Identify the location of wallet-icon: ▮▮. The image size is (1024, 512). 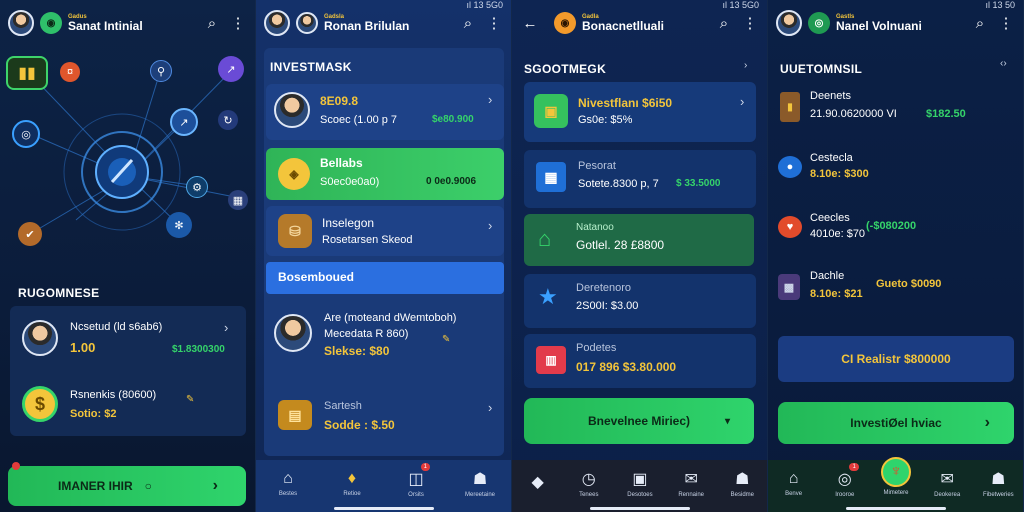
(27, 73).